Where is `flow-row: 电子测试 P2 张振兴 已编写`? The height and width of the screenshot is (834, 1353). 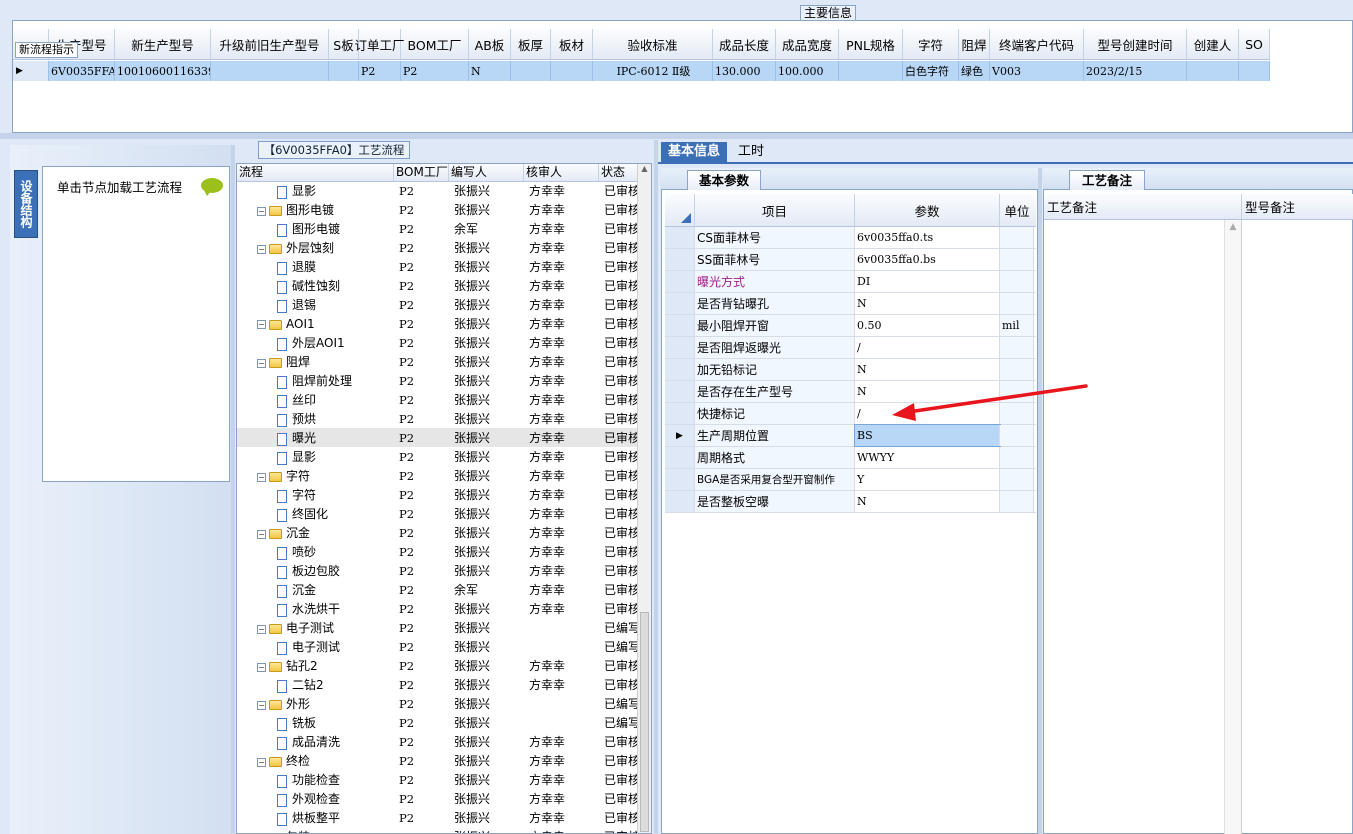
flow-row: 电子测试 P2 张振兴 已编写 is located at coordinates (438, 646).